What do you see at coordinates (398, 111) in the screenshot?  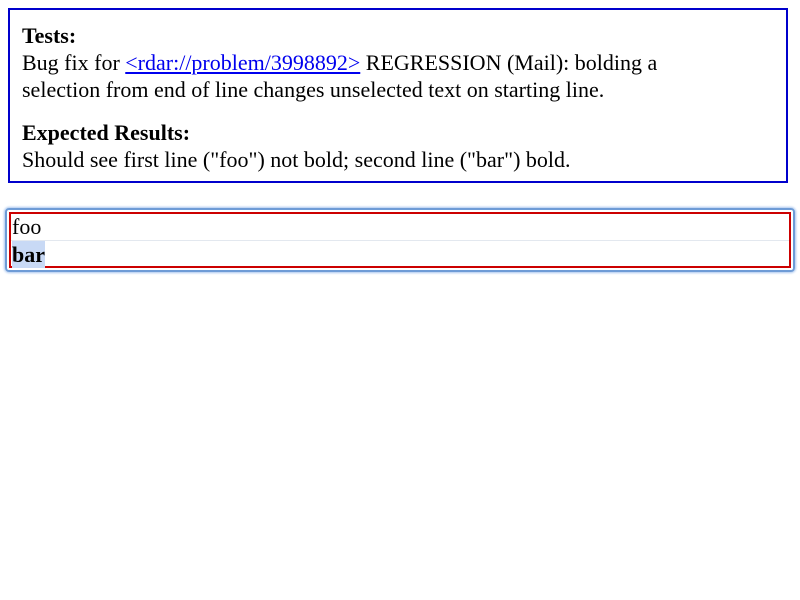 I see `section-gap` at bounding box center [398, 111].